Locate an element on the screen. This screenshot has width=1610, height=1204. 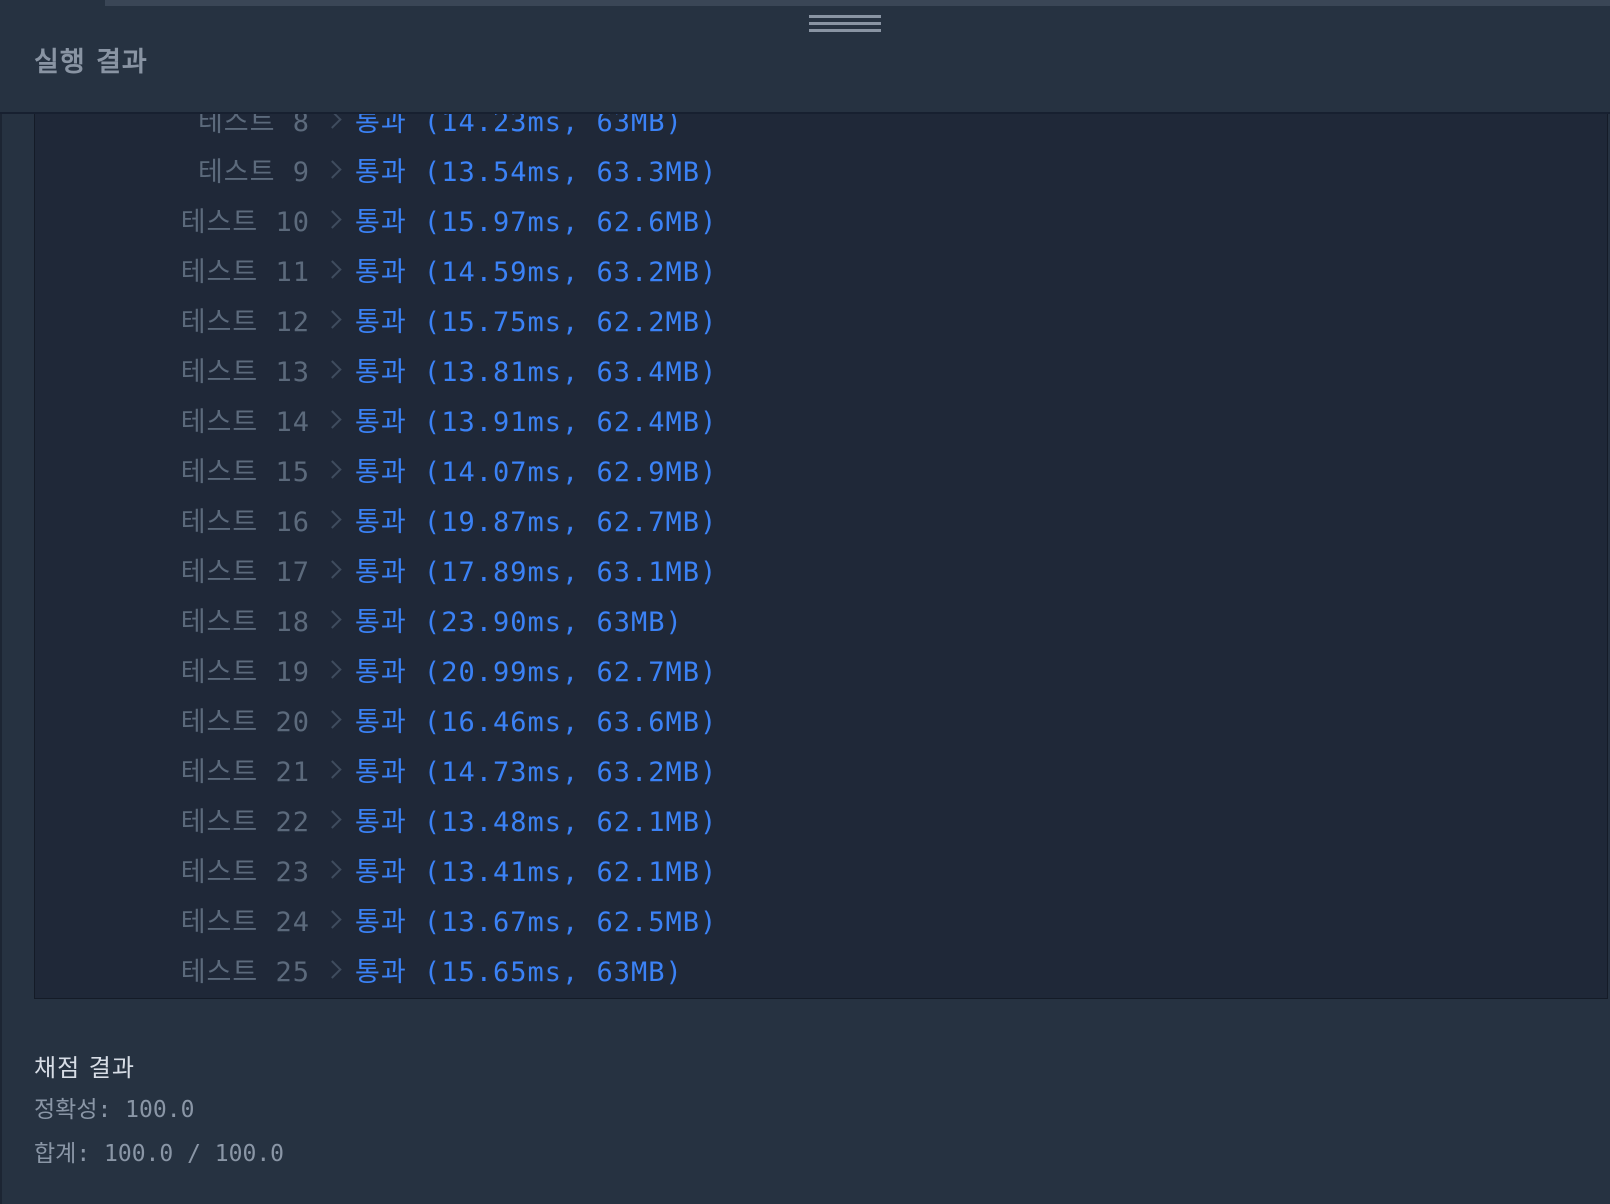
test-result-text: 통과 (14.73ms, 63.2MB) is located at coordinates (536, 772).